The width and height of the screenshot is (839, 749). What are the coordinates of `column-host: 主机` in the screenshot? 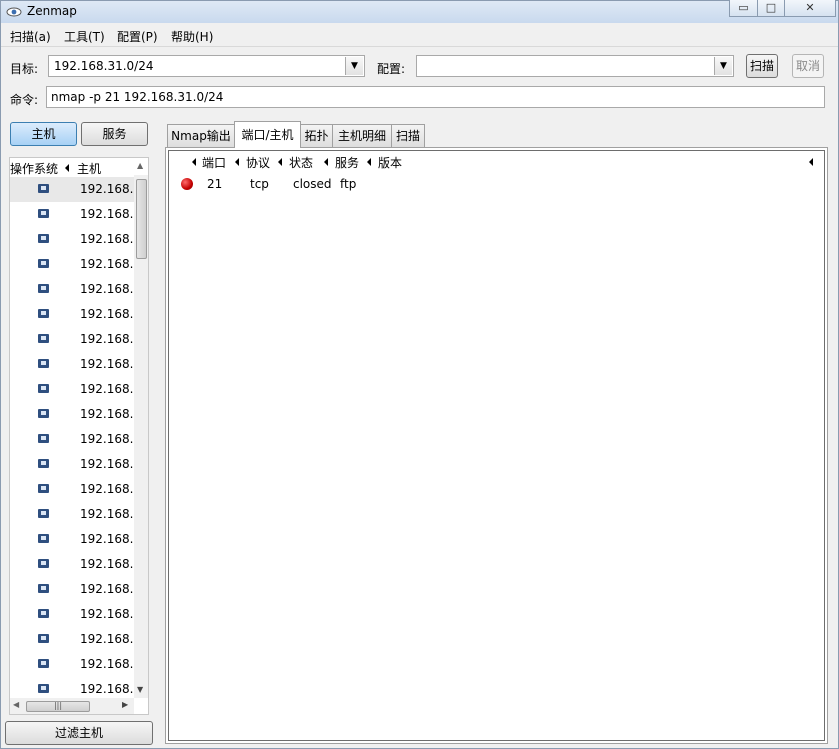 It's located at (89, 169).